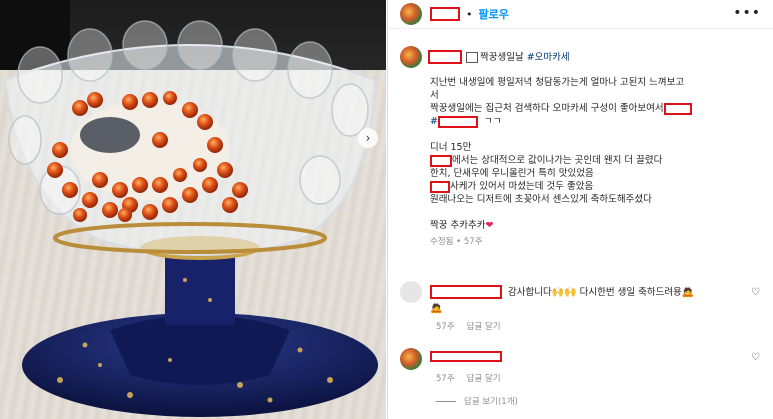 Image resolution: width=773 pixels, height=419 pixels. Describe the element at coordinates (548, 57) in the screenshot. I see `hashtag-link: #오마카세` at that location.